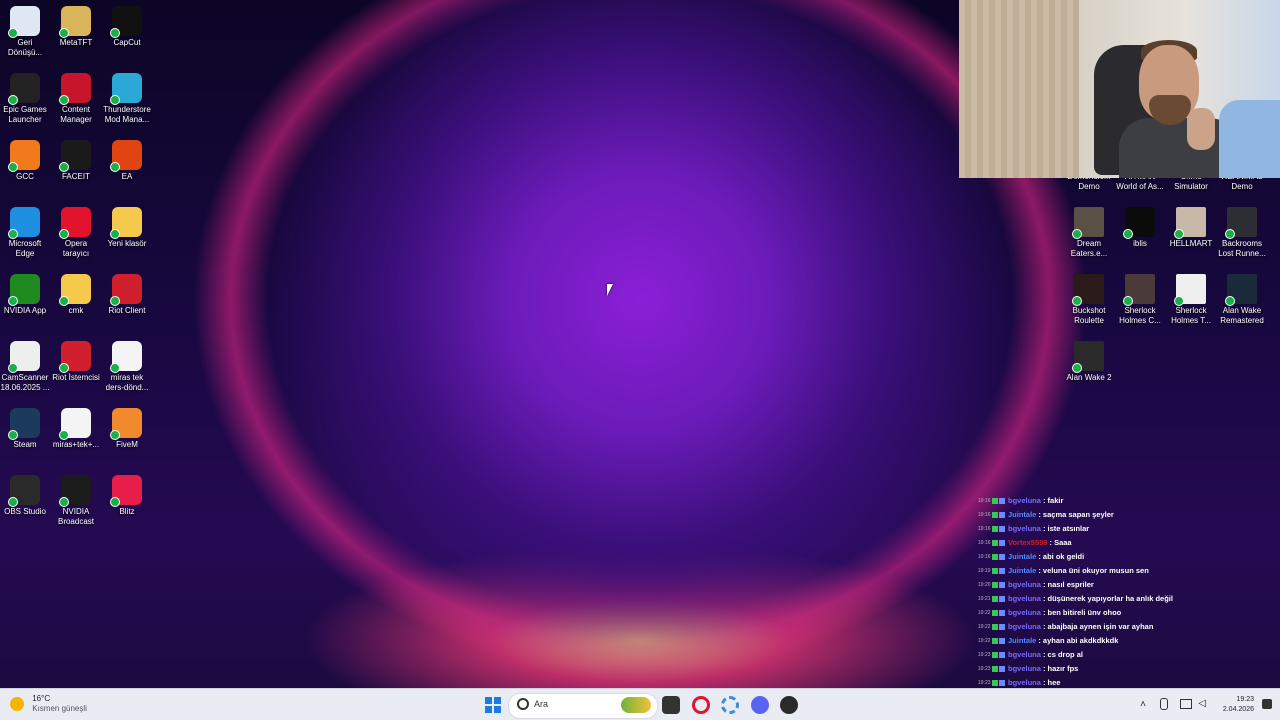 The width and height of the screenshot is (1280, 720). Describe the element at coordinates (1238, 705) in the screenshot. I see `clock: 19:23 2.04.2026` at that location.